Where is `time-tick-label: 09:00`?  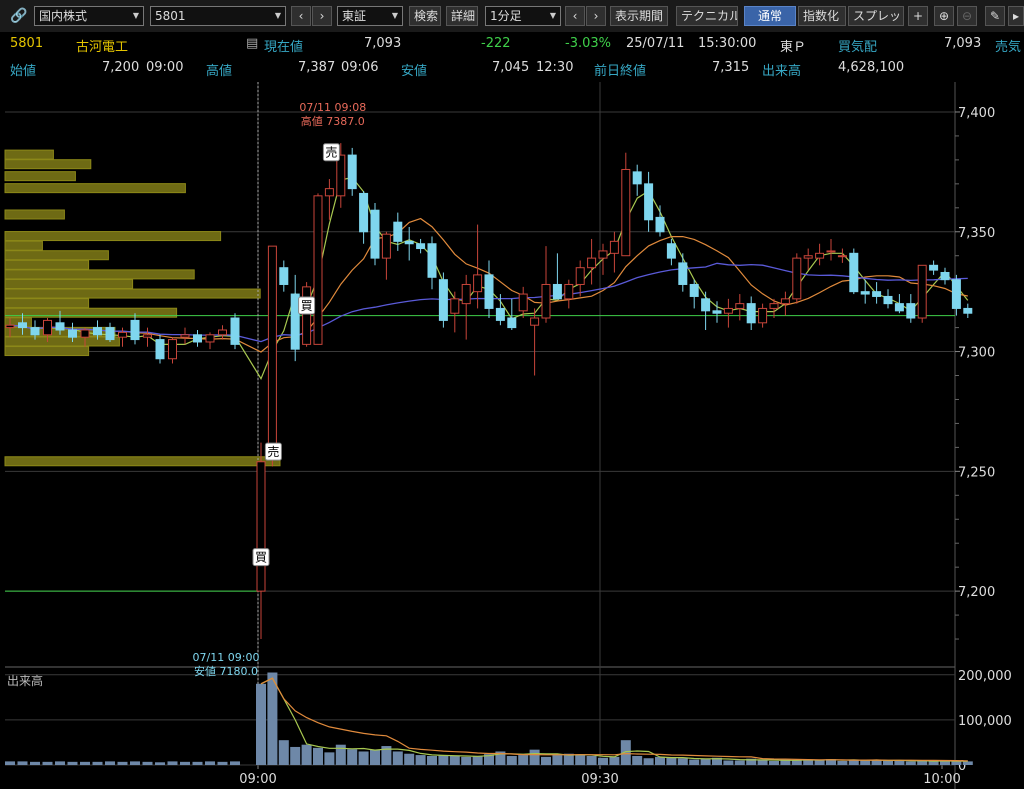
time-tick-label: 09:00 is located at coordinates (257, 779).